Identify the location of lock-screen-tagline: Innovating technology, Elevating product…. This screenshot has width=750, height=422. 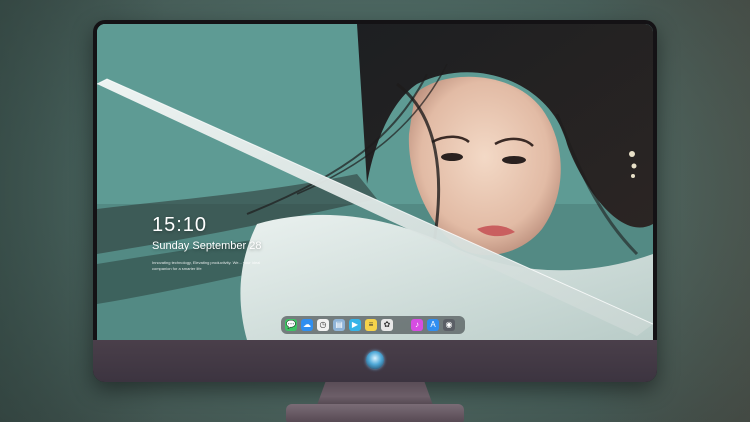
(206, 265).